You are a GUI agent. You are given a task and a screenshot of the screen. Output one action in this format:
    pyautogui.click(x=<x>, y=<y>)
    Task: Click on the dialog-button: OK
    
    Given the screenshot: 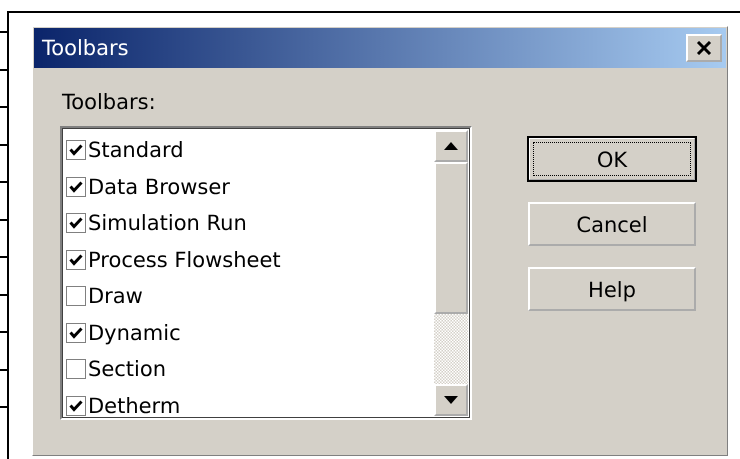 What is the action you would take?
    pyautogui.click(x=612, y=159)
    